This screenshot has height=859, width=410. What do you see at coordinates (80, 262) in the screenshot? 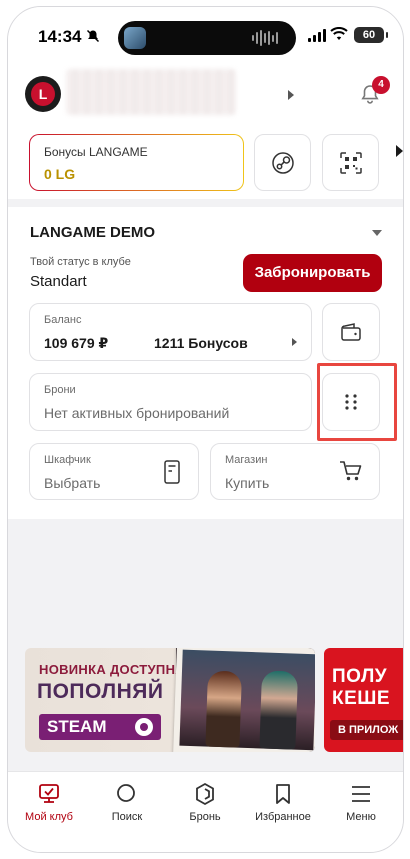
I see `status-label: Твой статус в клубе` at bounding box center [80, 262].